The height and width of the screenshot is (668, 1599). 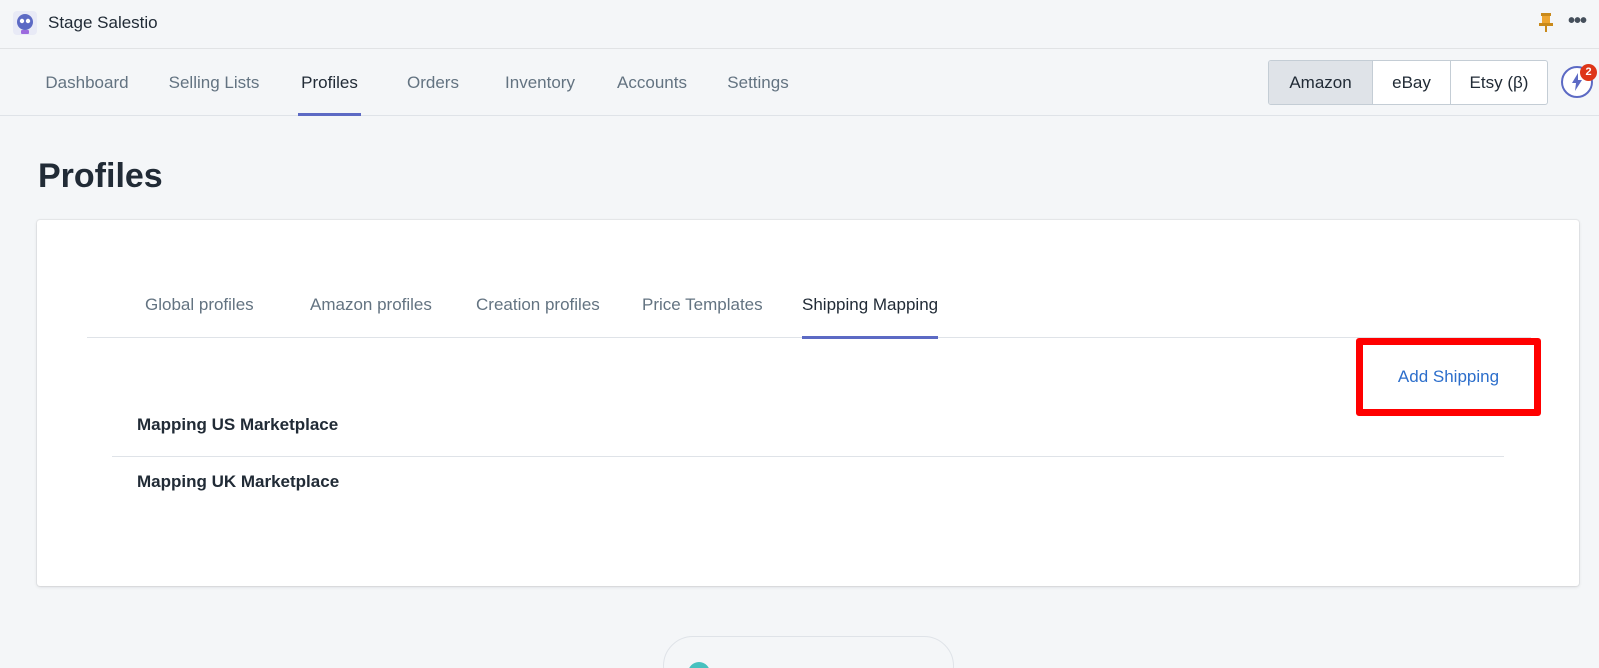 What do you see at coordinates (870, 309) in the screenshot?
I see `tab-shipping-mapping: Shipping Mapping` at bounding box center [870, 309].